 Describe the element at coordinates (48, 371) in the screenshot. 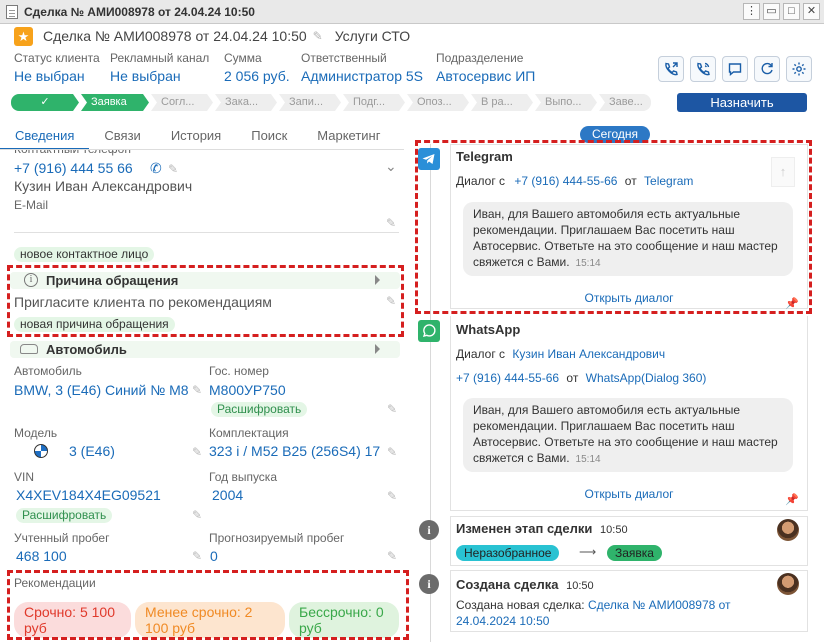

I see `car-label: Автомобиль` at that location.